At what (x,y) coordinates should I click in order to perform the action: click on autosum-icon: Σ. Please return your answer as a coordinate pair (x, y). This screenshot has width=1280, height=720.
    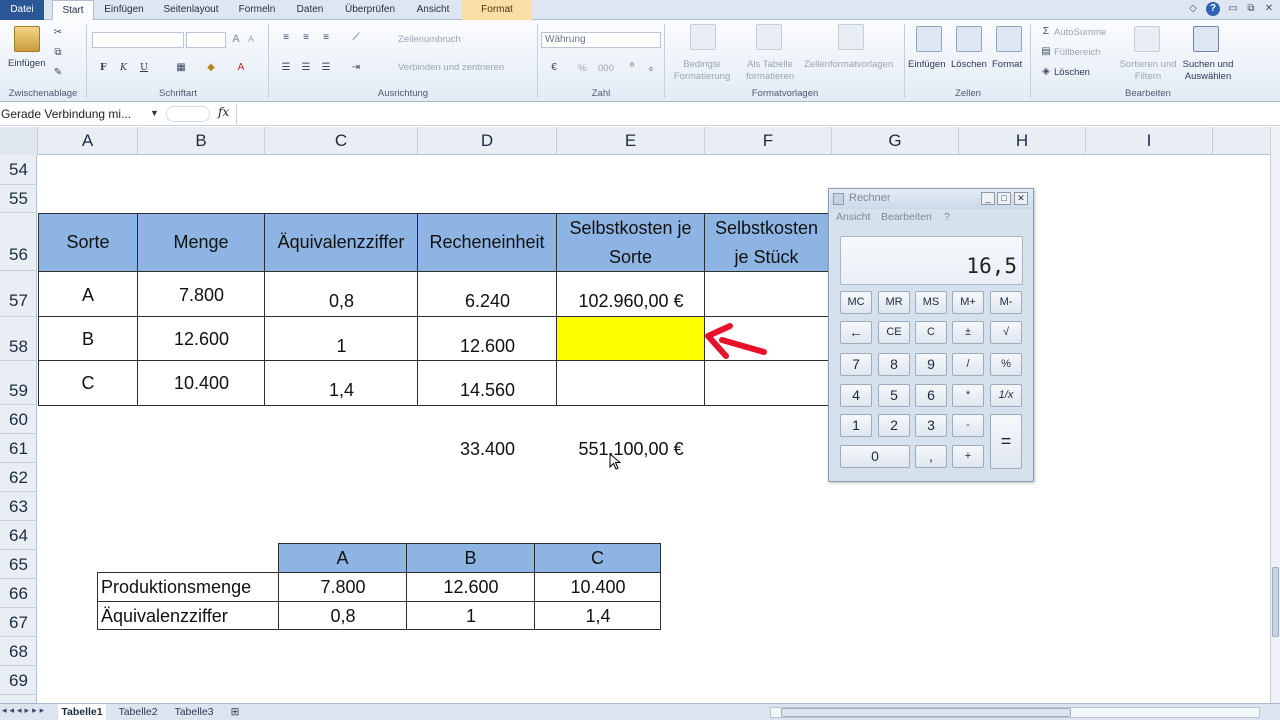
    Looking at the image, I should click on (1046, 32).